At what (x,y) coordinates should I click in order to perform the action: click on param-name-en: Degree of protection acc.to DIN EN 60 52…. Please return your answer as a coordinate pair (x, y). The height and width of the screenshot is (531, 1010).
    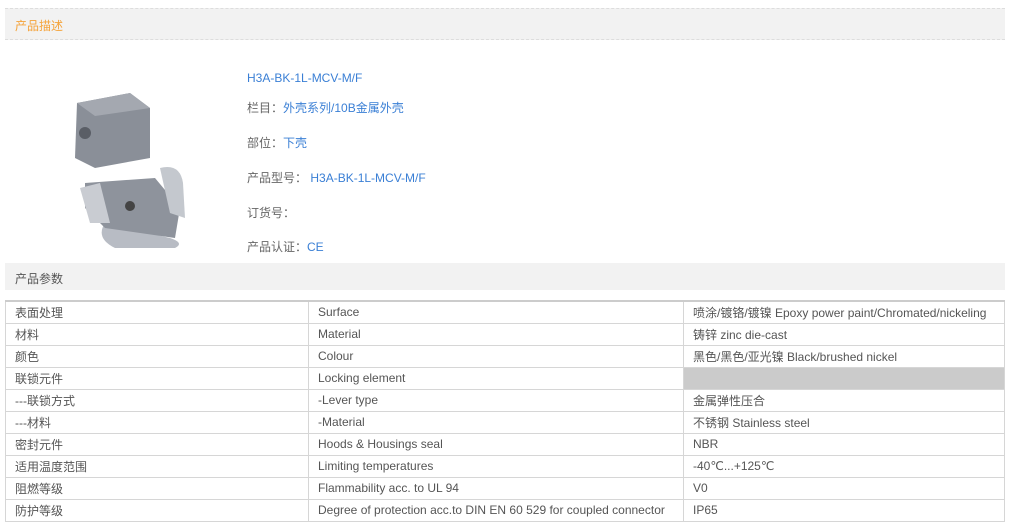
    Looking at the image, I should click on (496, 510).